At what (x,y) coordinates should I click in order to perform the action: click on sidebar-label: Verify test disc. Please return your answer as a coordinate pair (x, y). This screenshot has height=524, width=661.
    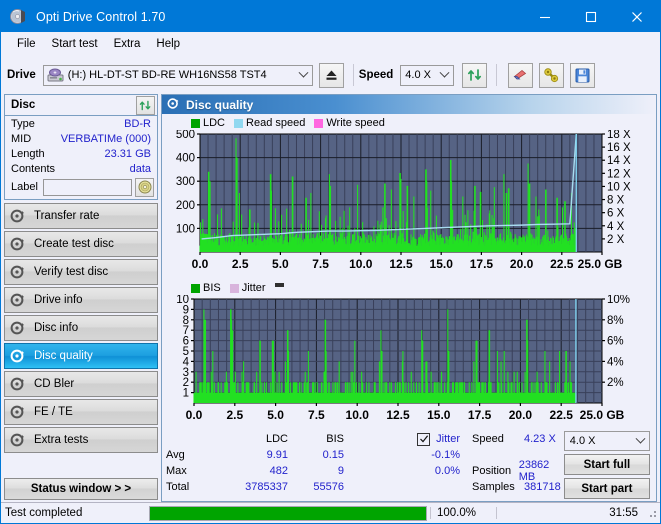
    Looking at the image, I should click on (71, 272).